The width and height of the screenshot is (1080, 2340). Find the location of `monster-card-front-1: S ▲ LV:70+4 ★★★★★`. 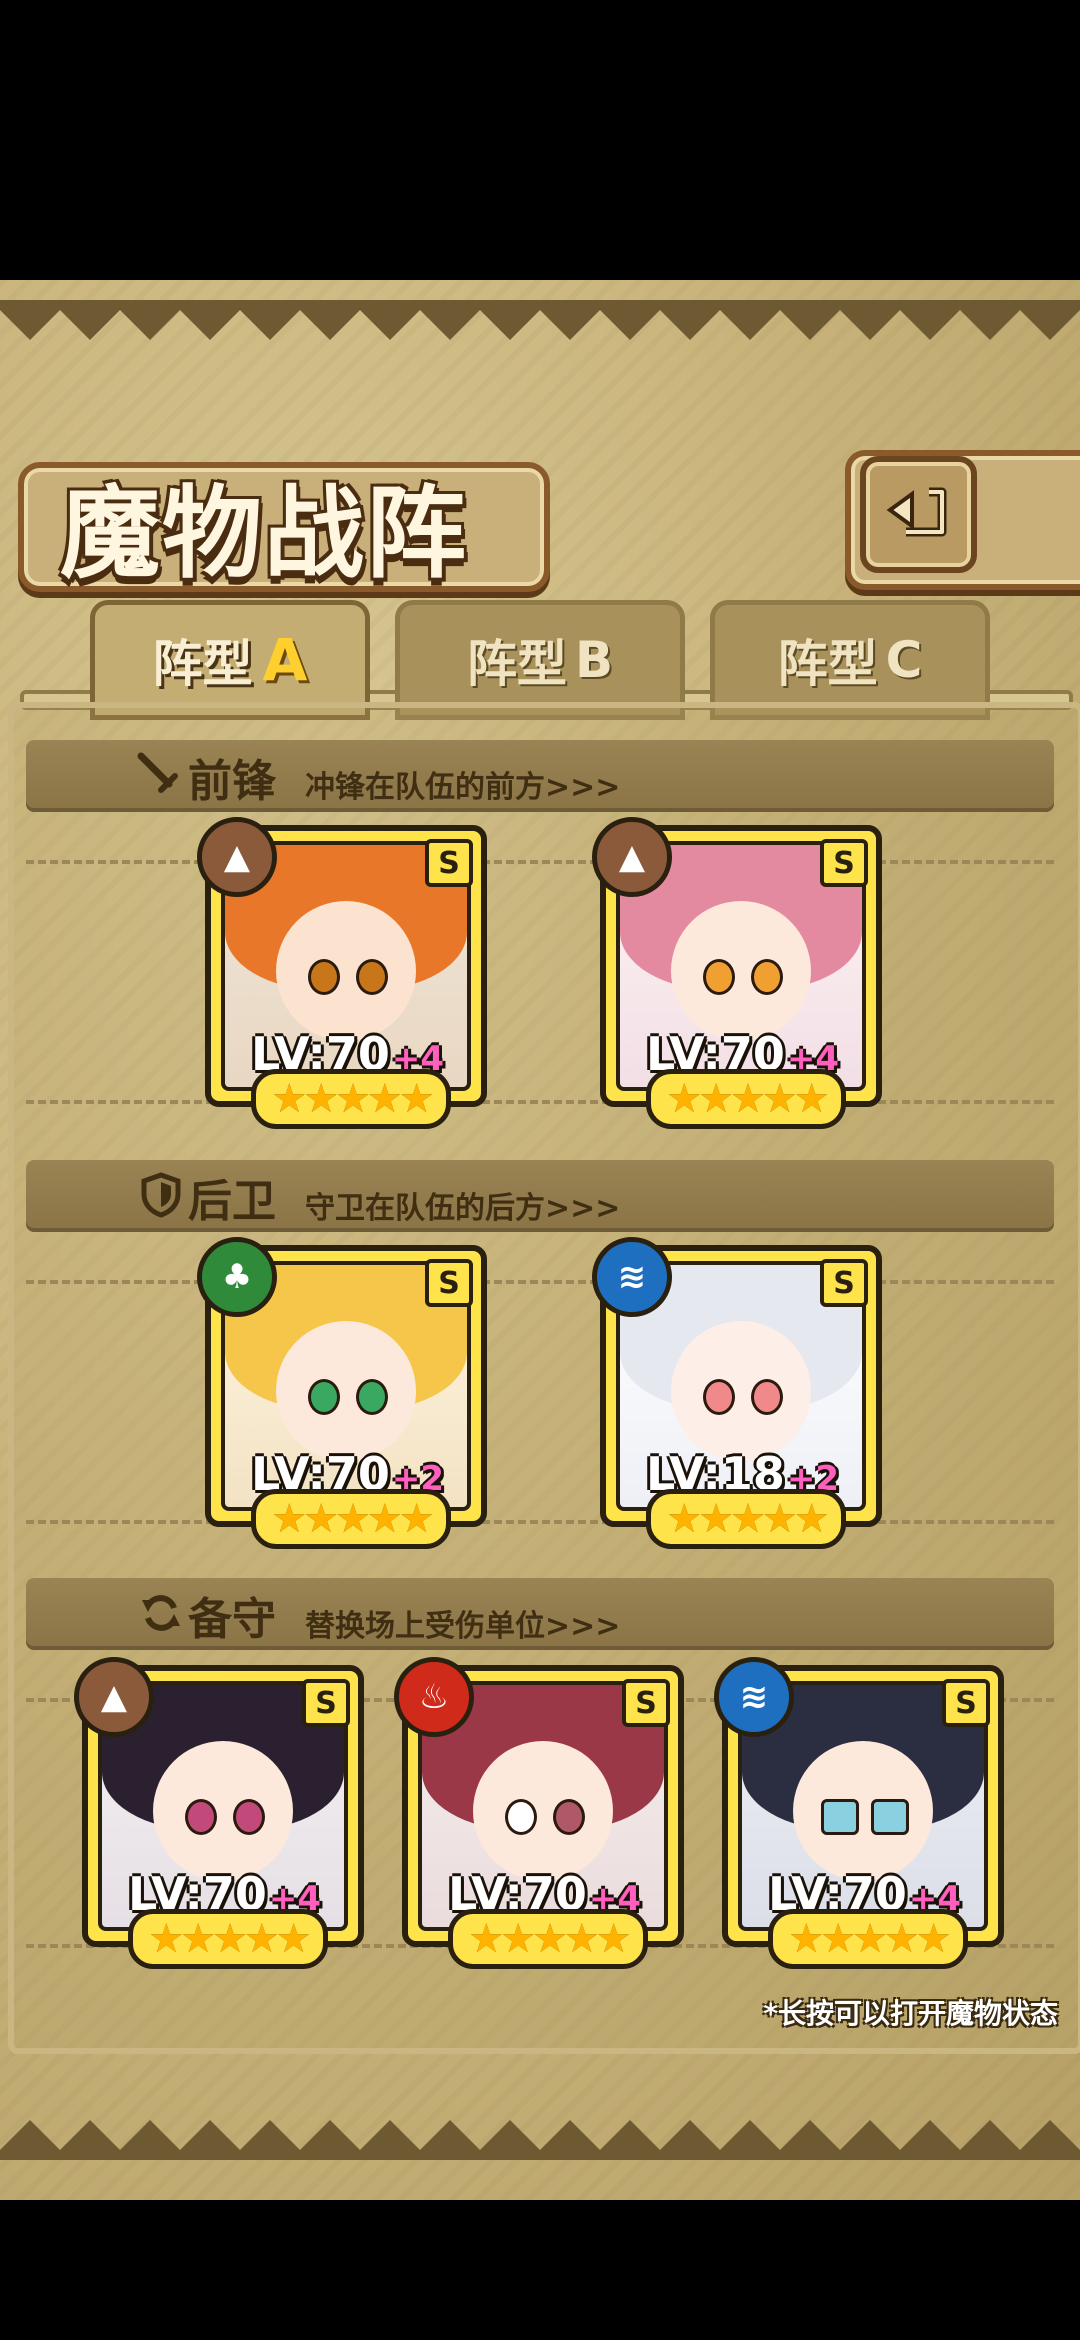

monster-card-front-1: S ▲ LV:70+4 ★★★★★ is located at coordinates (342, 973).